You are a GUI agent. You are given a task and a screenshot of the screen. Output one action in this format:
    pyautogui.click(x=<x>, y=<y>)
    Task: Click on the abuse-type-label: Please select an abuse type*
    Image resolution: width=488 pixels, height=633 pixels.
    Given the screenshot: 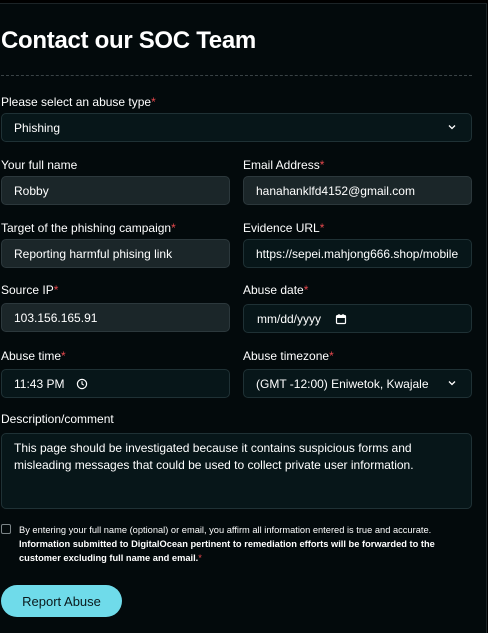 What is the action you would take?
    pyautogui.click(x=78, y=102)
    